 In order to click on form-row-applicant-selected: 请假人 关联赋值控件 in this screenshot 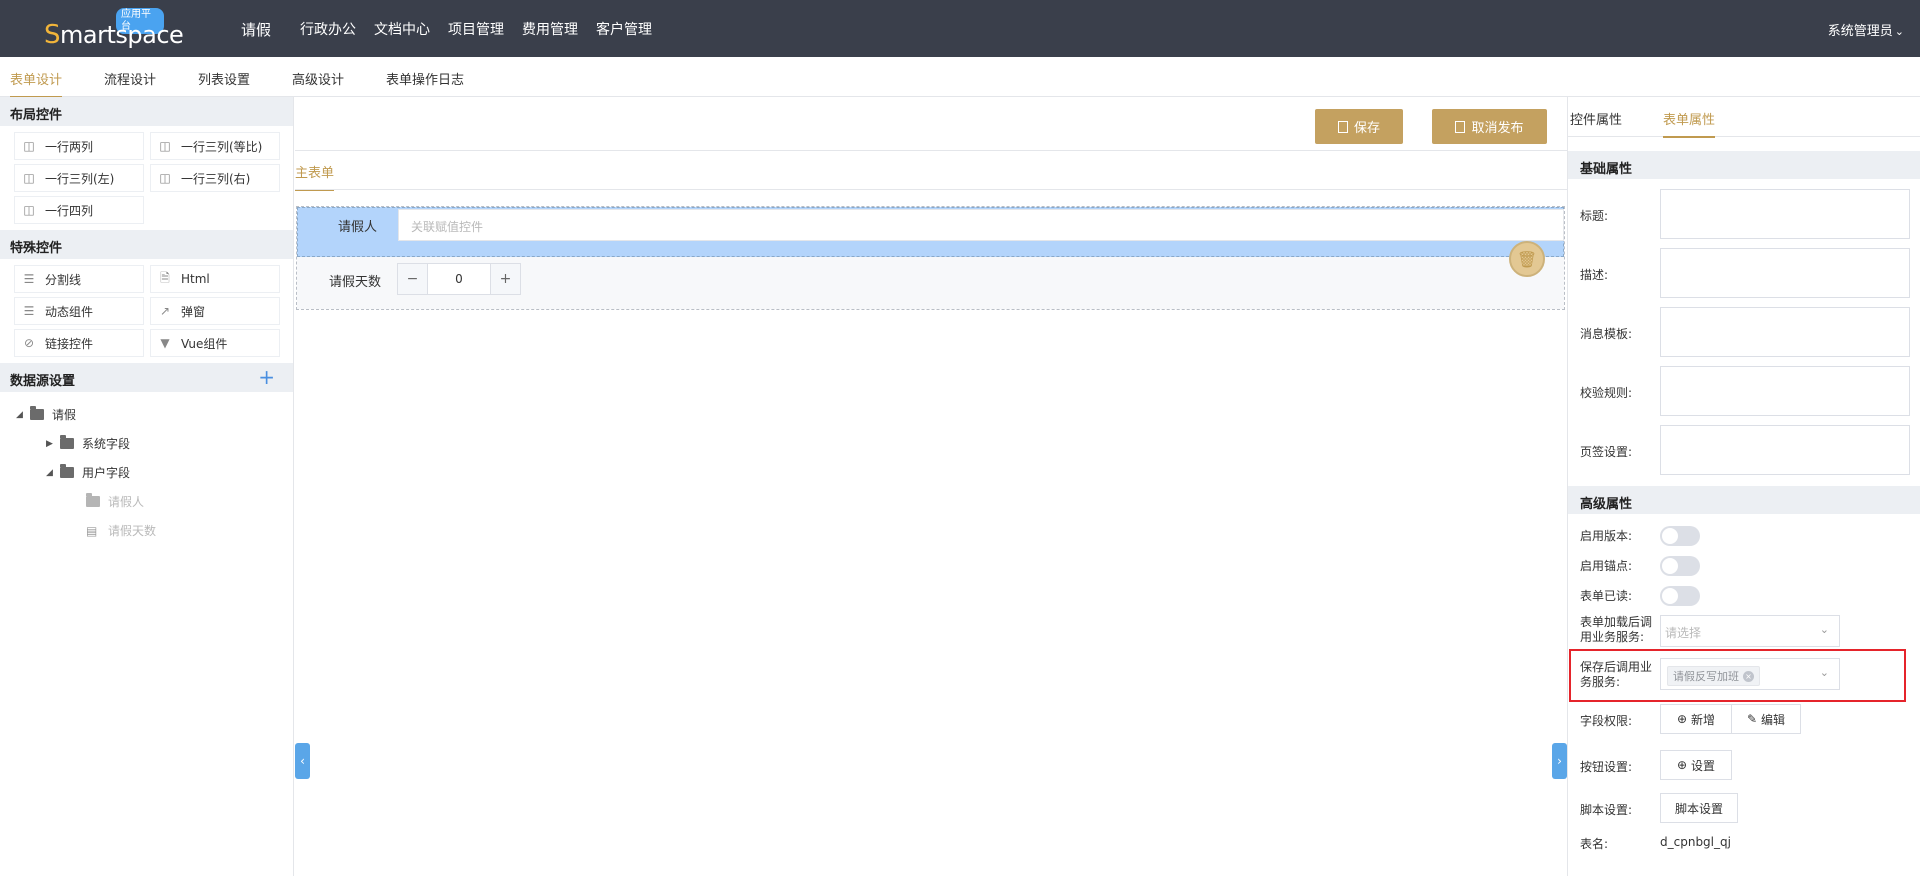, I will do `click(930, 232)`.